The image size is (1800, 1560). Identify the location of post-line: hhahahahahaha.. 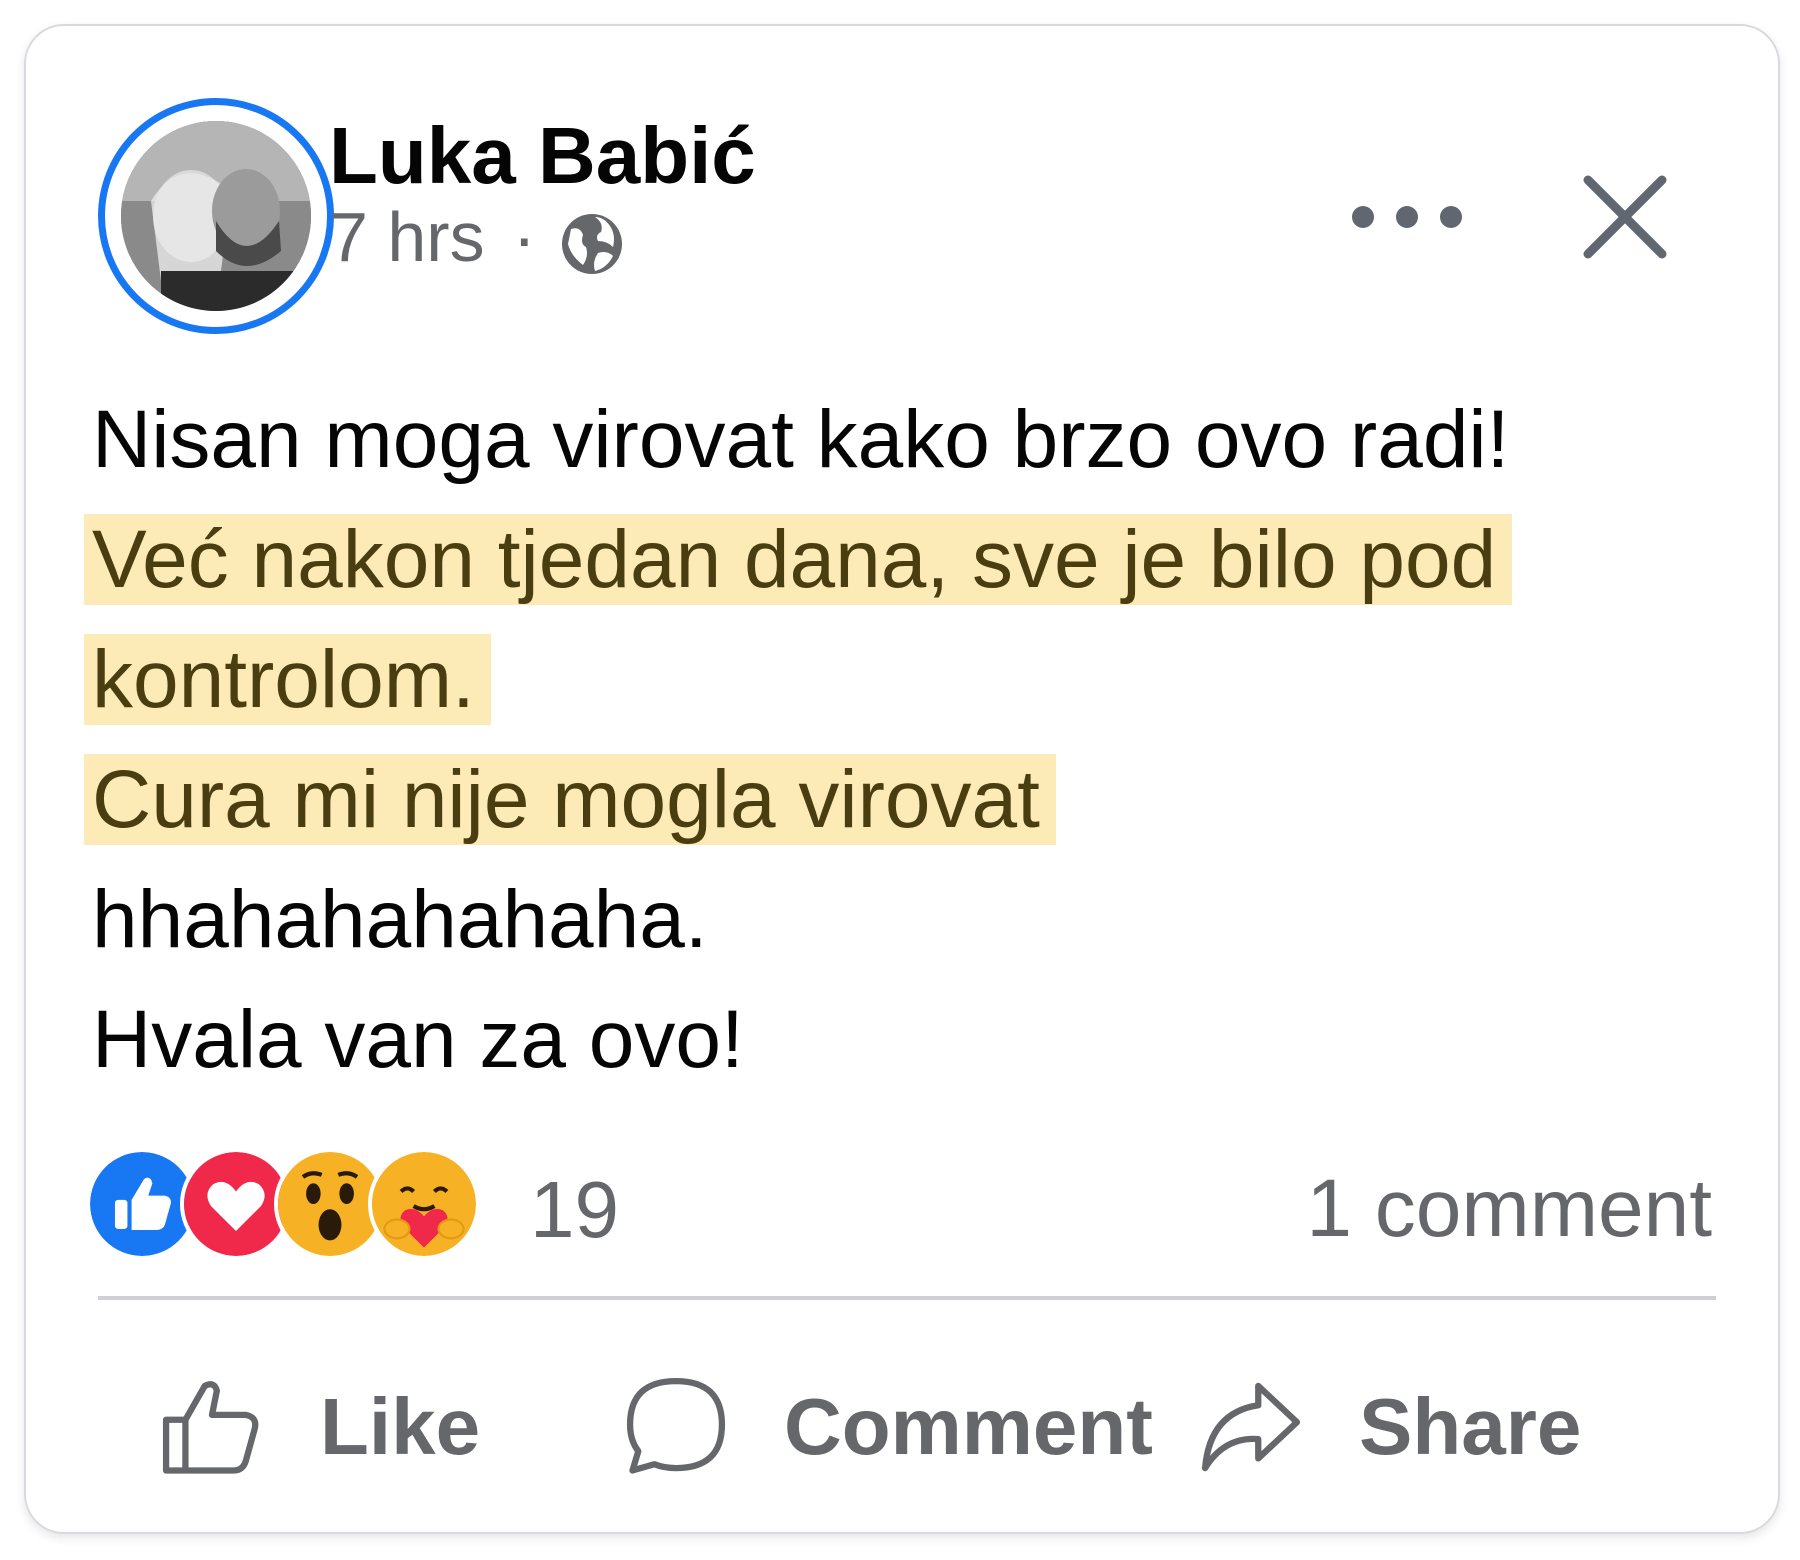
(902, 920).